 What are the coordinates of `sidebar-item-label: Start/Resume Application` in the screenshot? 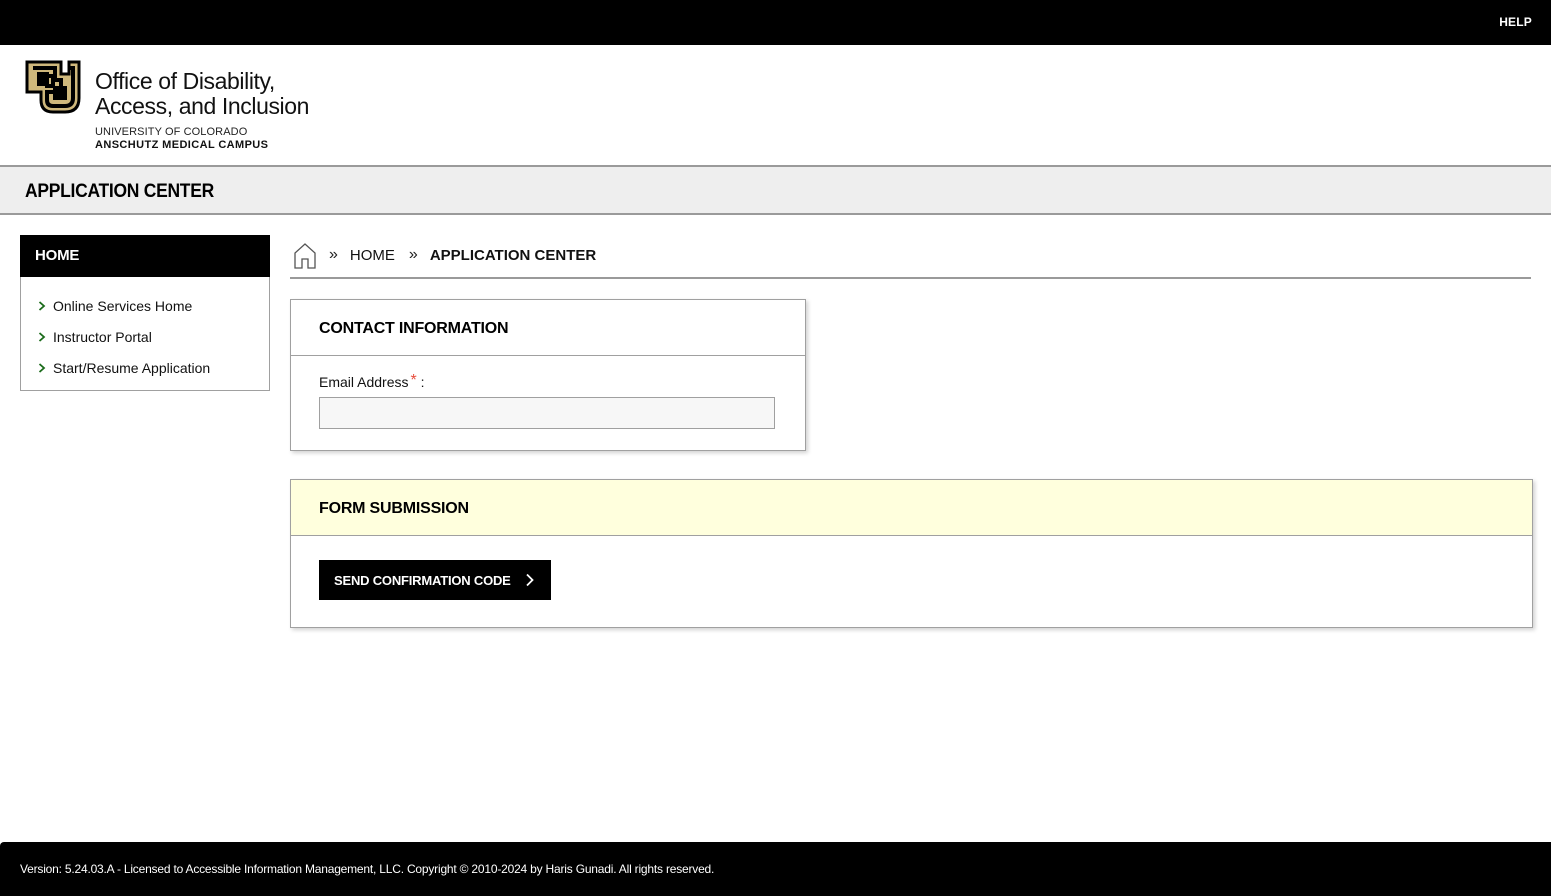 It's located at (132, 367).